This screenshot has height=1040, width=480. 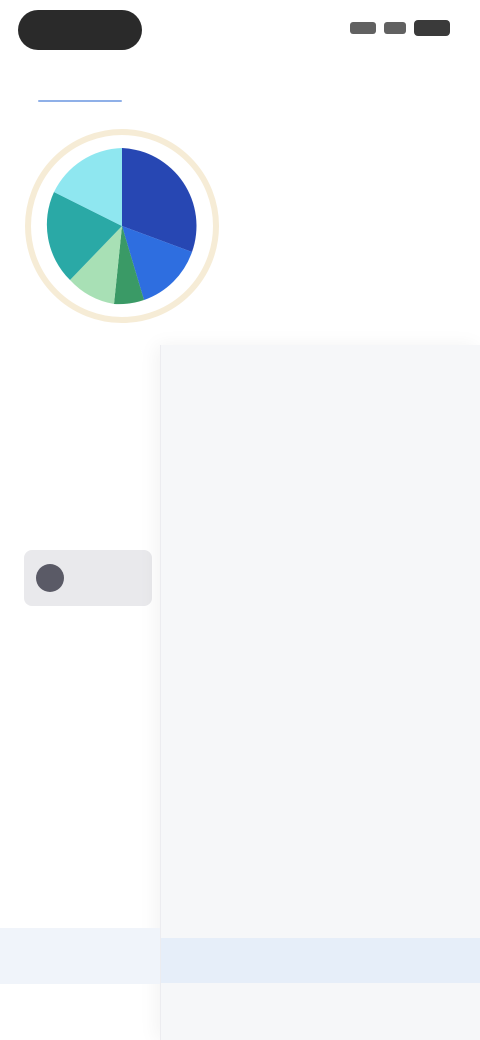 I want to click on pie-chart, so click(x=122, y=226).